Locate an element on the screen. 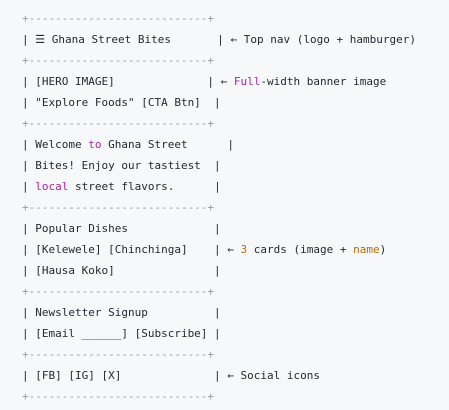 This screenshot has height=410, width=449. line-segment: | [FB] [IG] [X] | ← Social icons is located at coordinates (171, 375).